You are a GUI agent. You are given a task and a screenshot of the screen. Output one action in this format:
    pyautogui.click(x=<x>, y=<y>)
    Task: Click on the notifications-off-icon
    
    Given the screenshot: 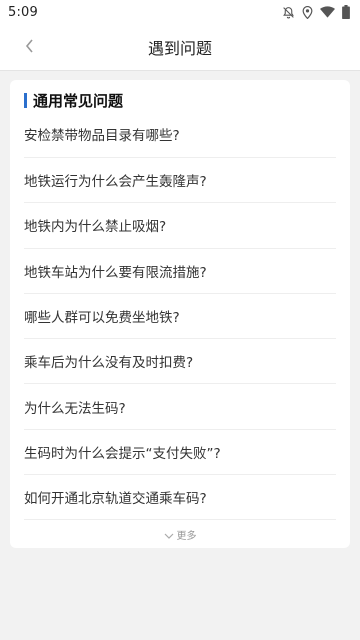 What is the action you would take?
    pyautogui.click(x=288, y=12)
    